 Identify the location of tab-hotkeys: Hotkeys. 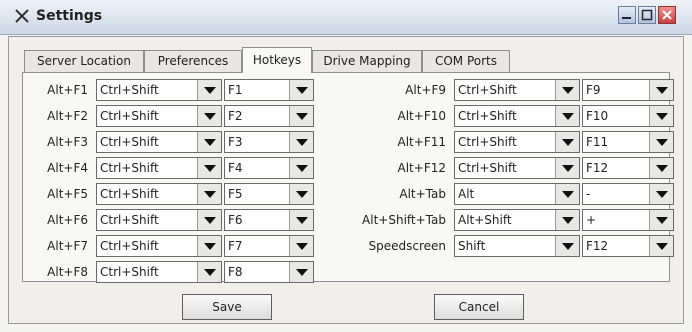
(277, 60).